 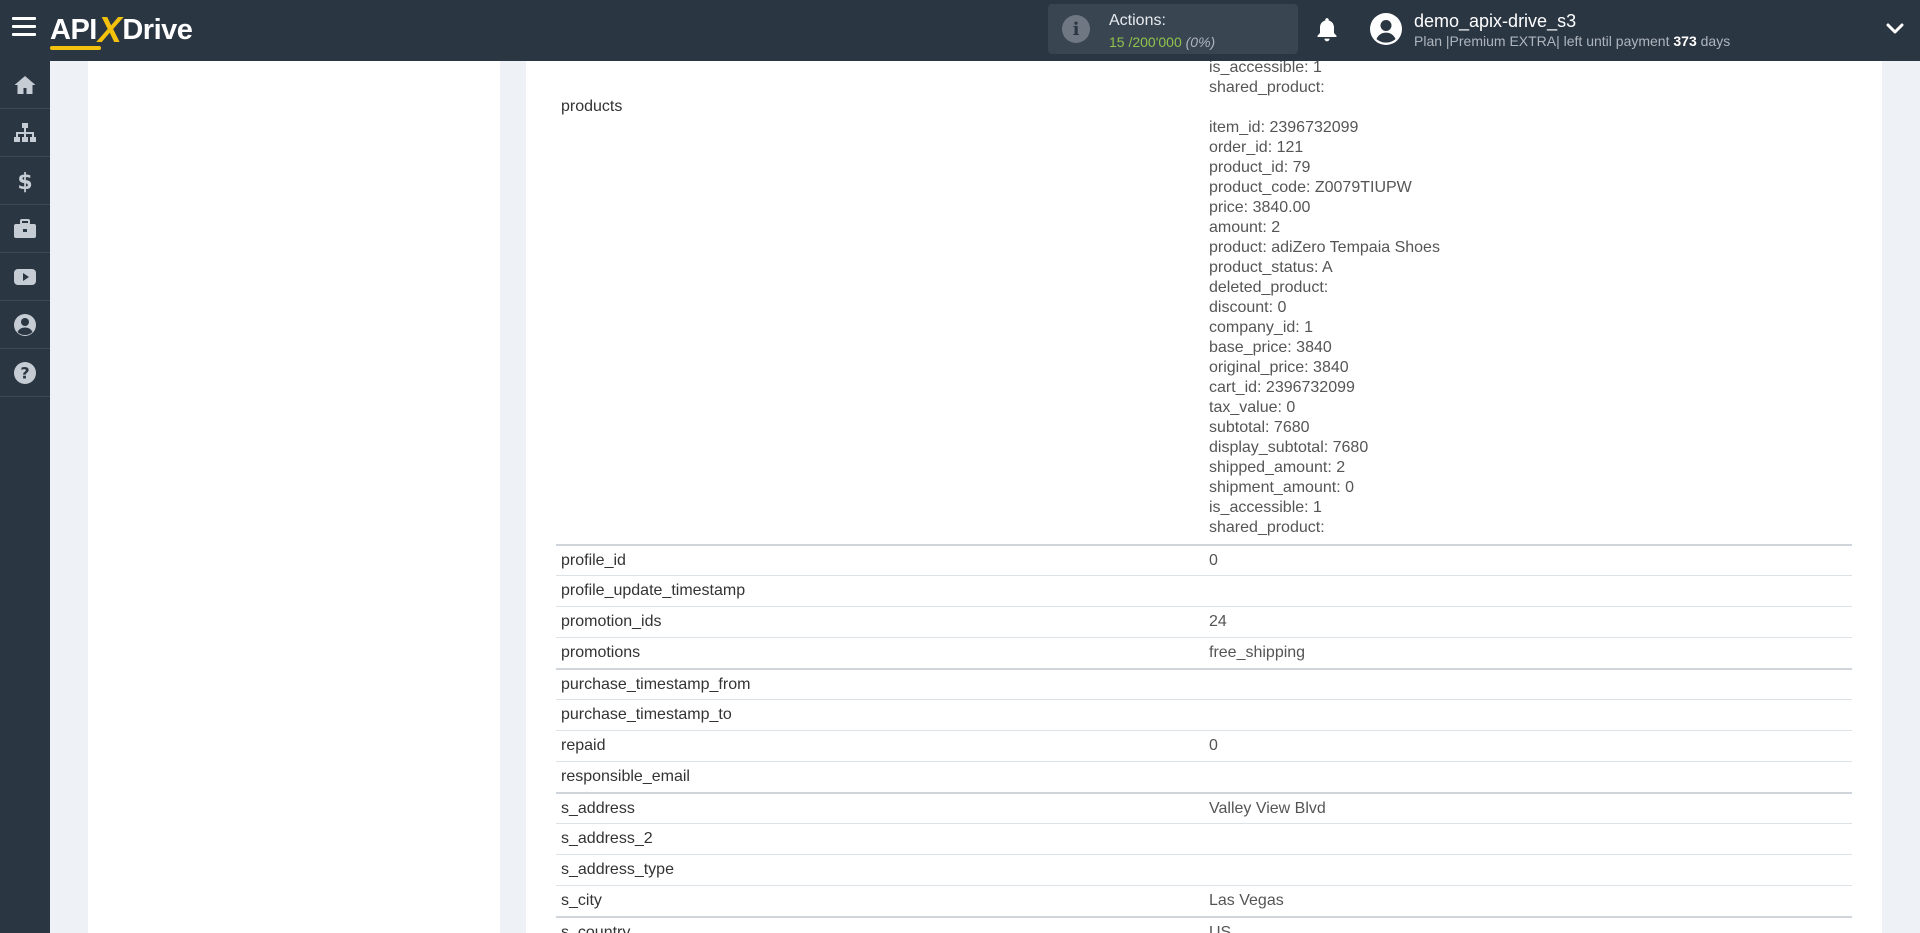 I want to click on table-row: s_city Las Vegas, so click(x=1204, y=900).